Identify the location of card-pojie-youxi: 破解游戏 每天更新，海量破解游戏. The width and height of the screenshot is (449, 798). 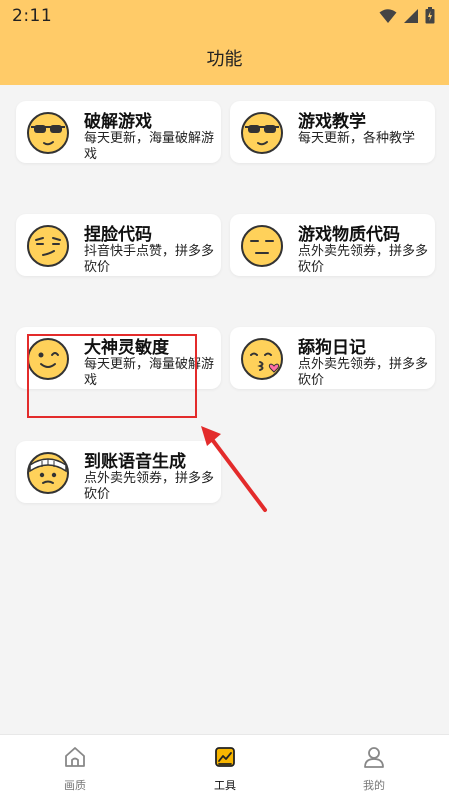
(118, 132).